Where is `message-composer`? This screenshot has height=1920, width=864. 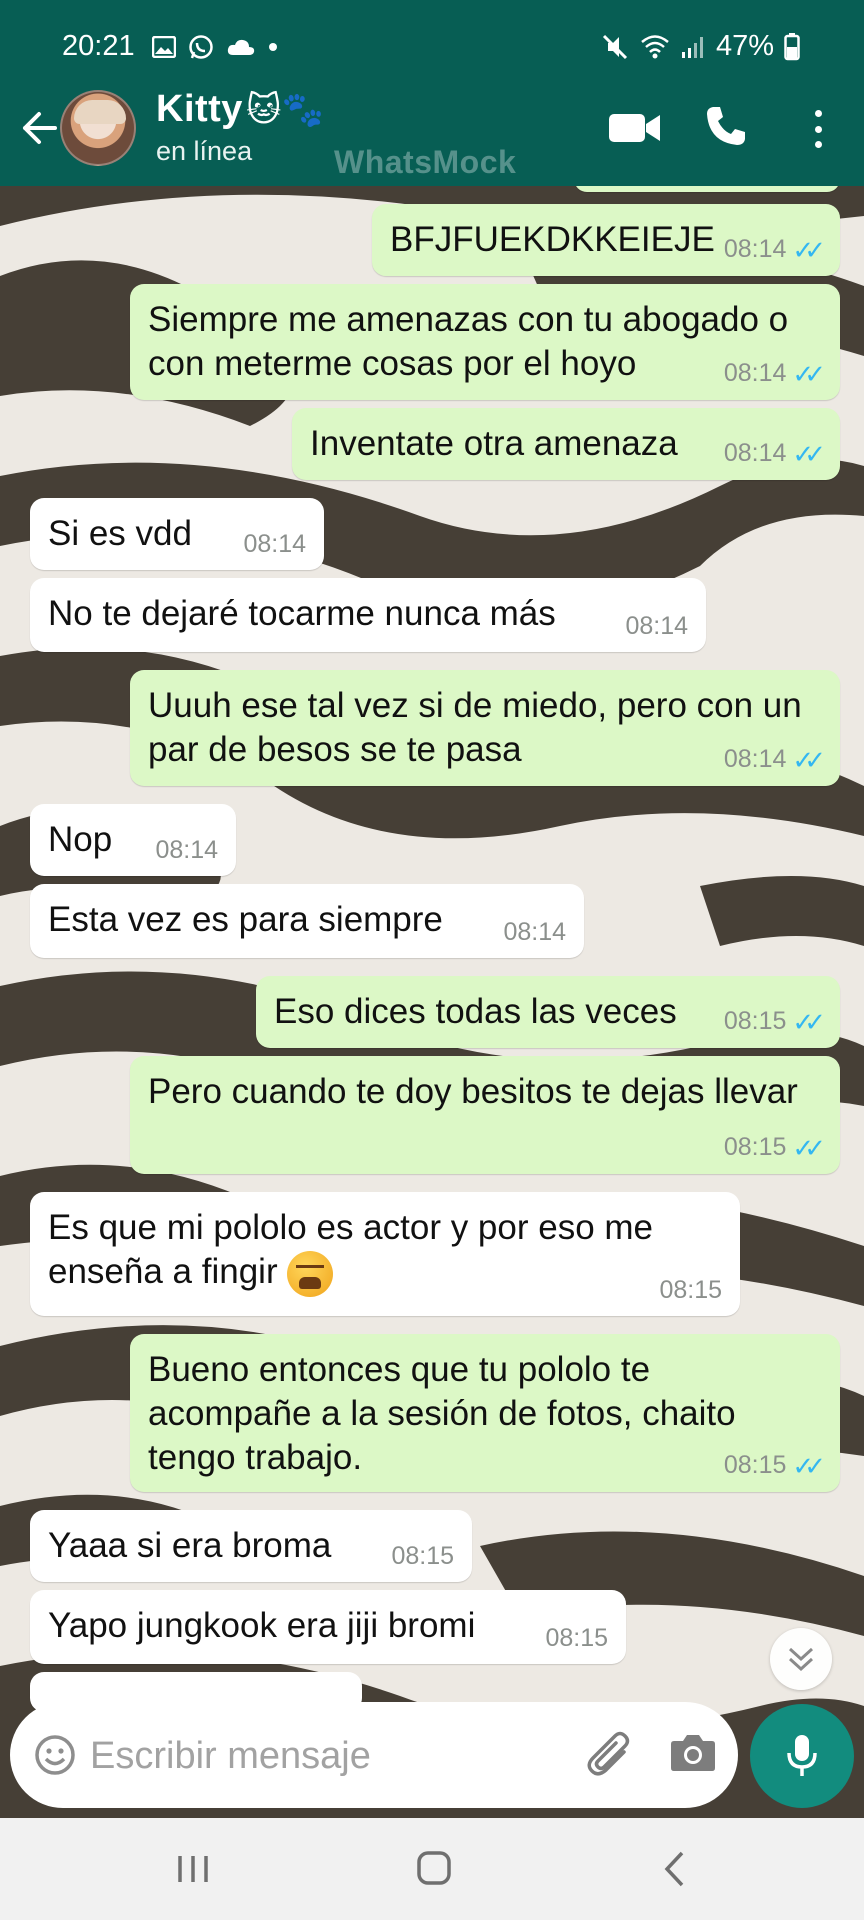
message-composer is located at coordinates (374, 1755).